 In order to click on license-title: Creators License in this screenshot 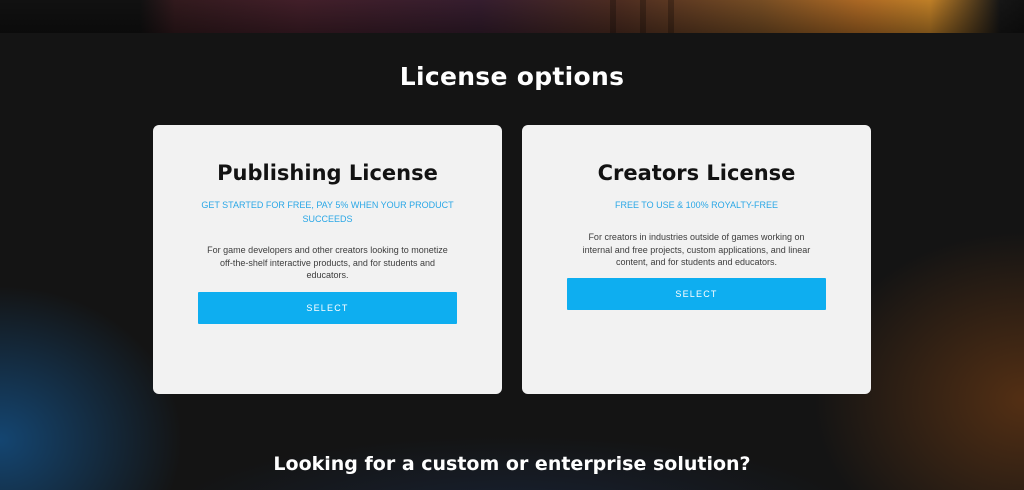, I will do `click(696, 173)`.